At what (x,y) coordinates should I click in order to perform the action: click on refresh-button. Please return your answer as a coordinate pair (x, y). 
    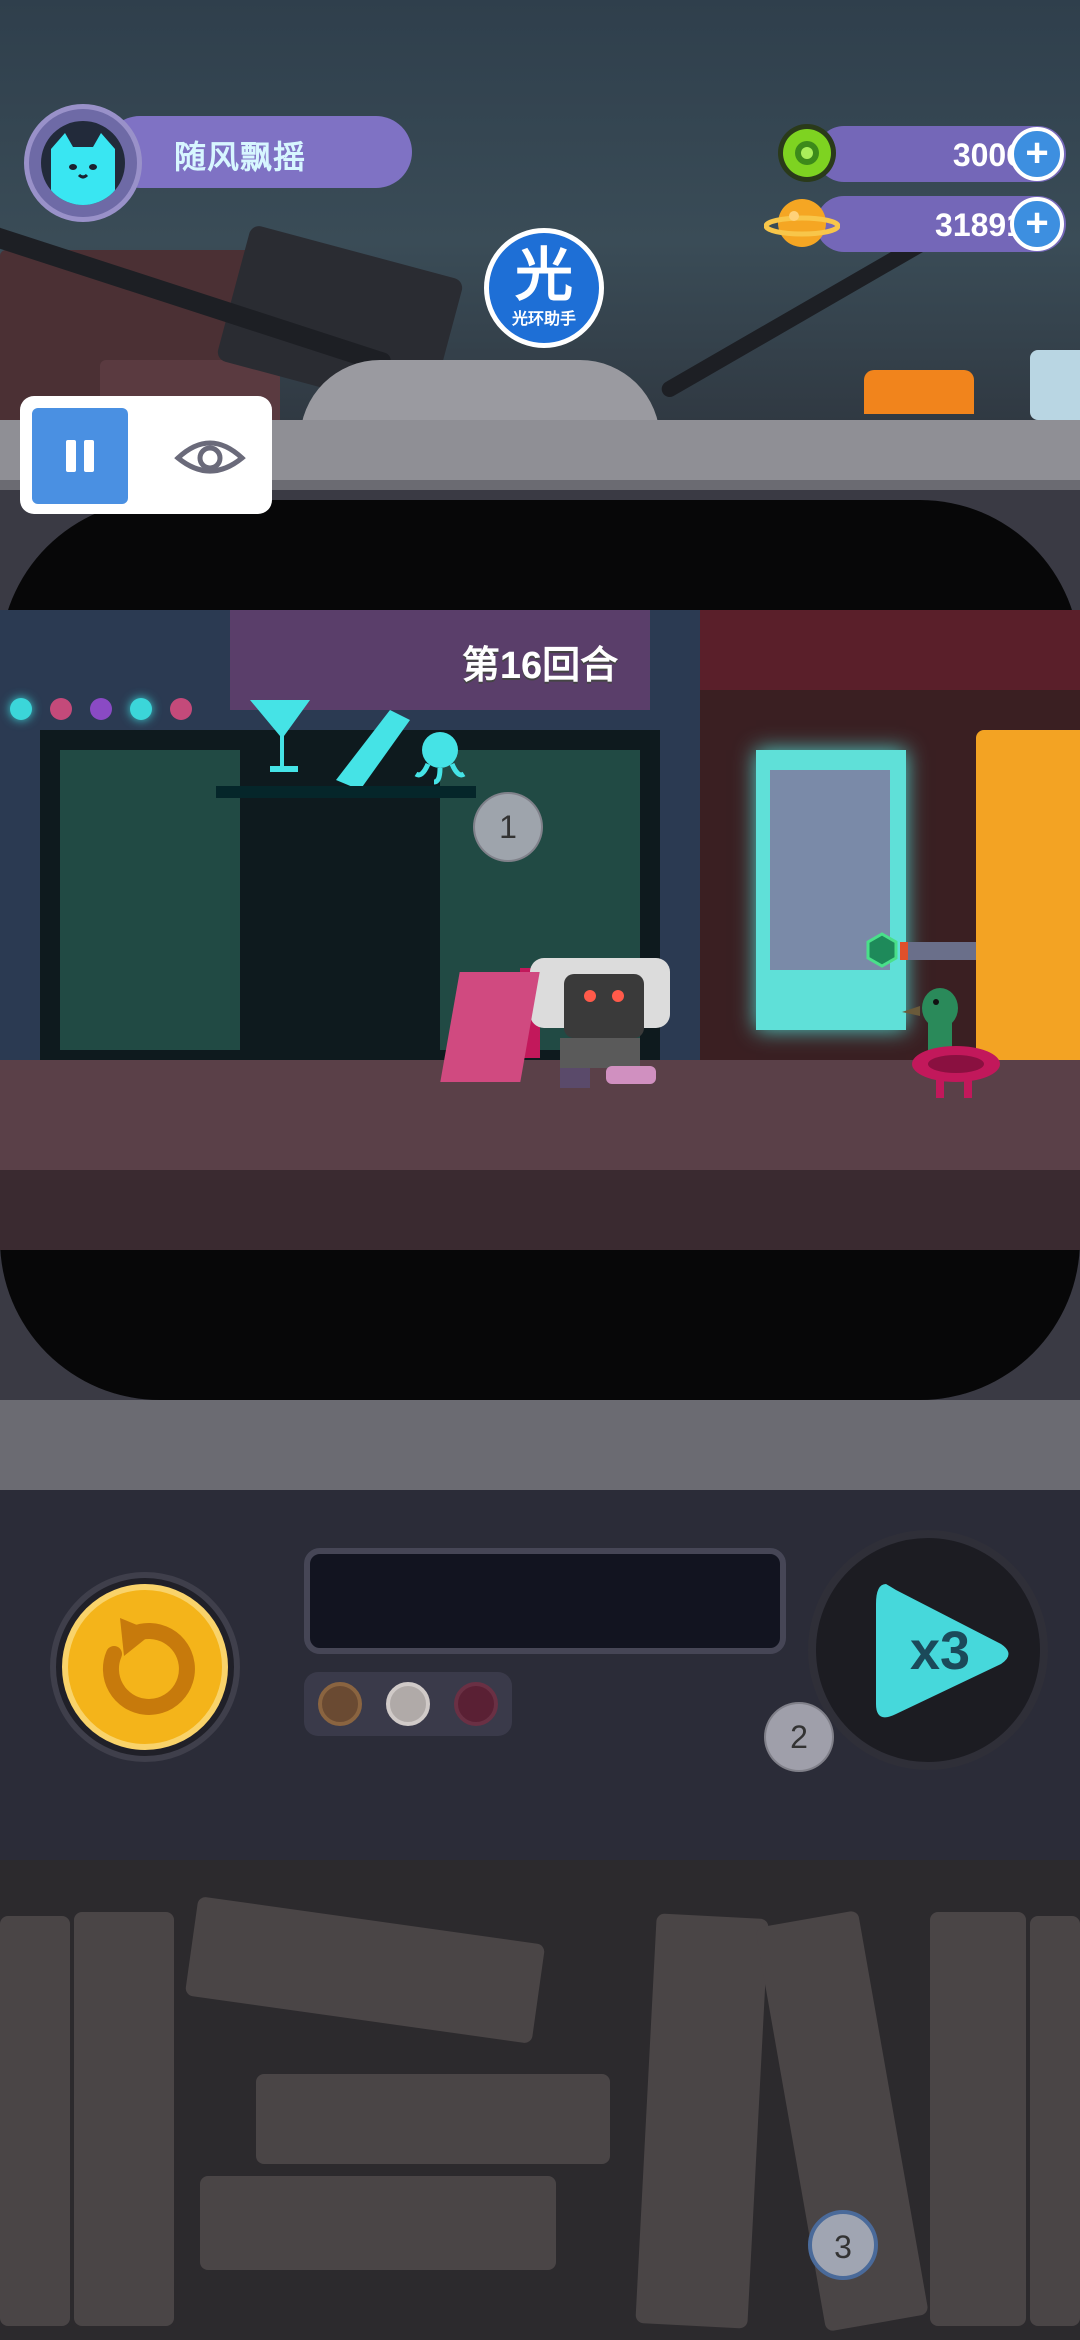
    Looking at the image, I should click on (145, 1667).